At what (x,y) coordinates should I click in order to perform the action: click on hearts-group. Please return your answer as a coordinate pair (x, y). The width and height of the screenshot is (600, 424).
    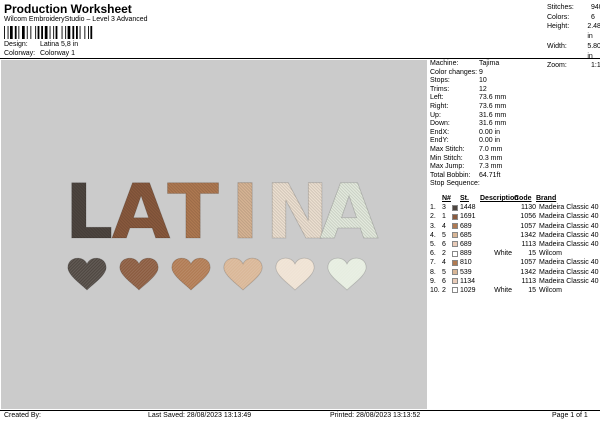
    Looking at the image, I should click on (217, 274).